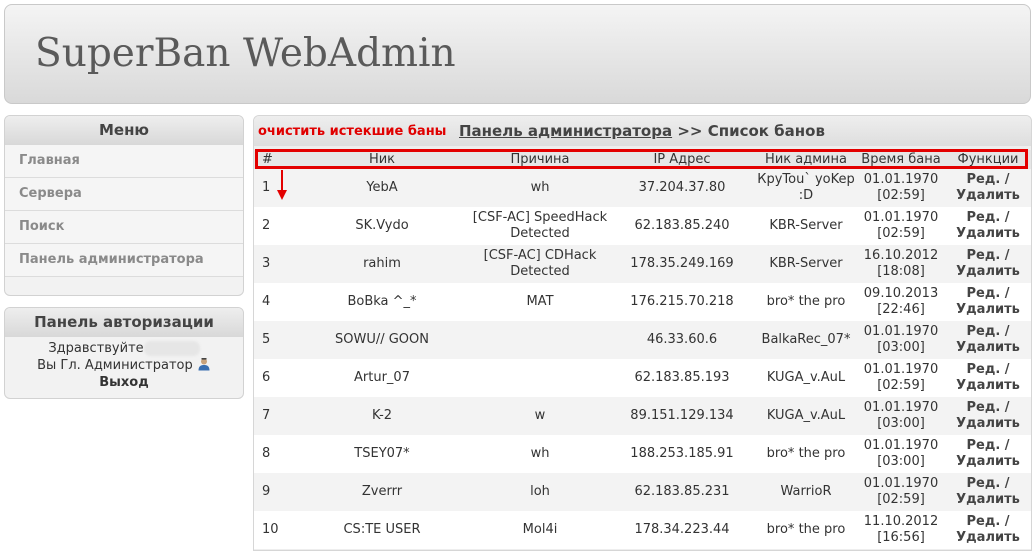  What do you see at coordinates (382, 454) in the screenshot?
I see `cell-nick: TSEY07*` at bounding box center [382, 454].